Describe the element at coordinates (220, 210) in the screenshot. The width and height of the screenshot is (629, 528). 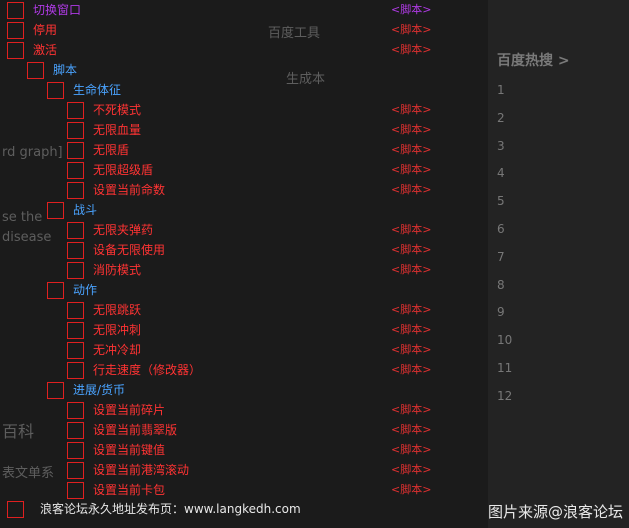
I see `menu-row: 战斗` at that location.